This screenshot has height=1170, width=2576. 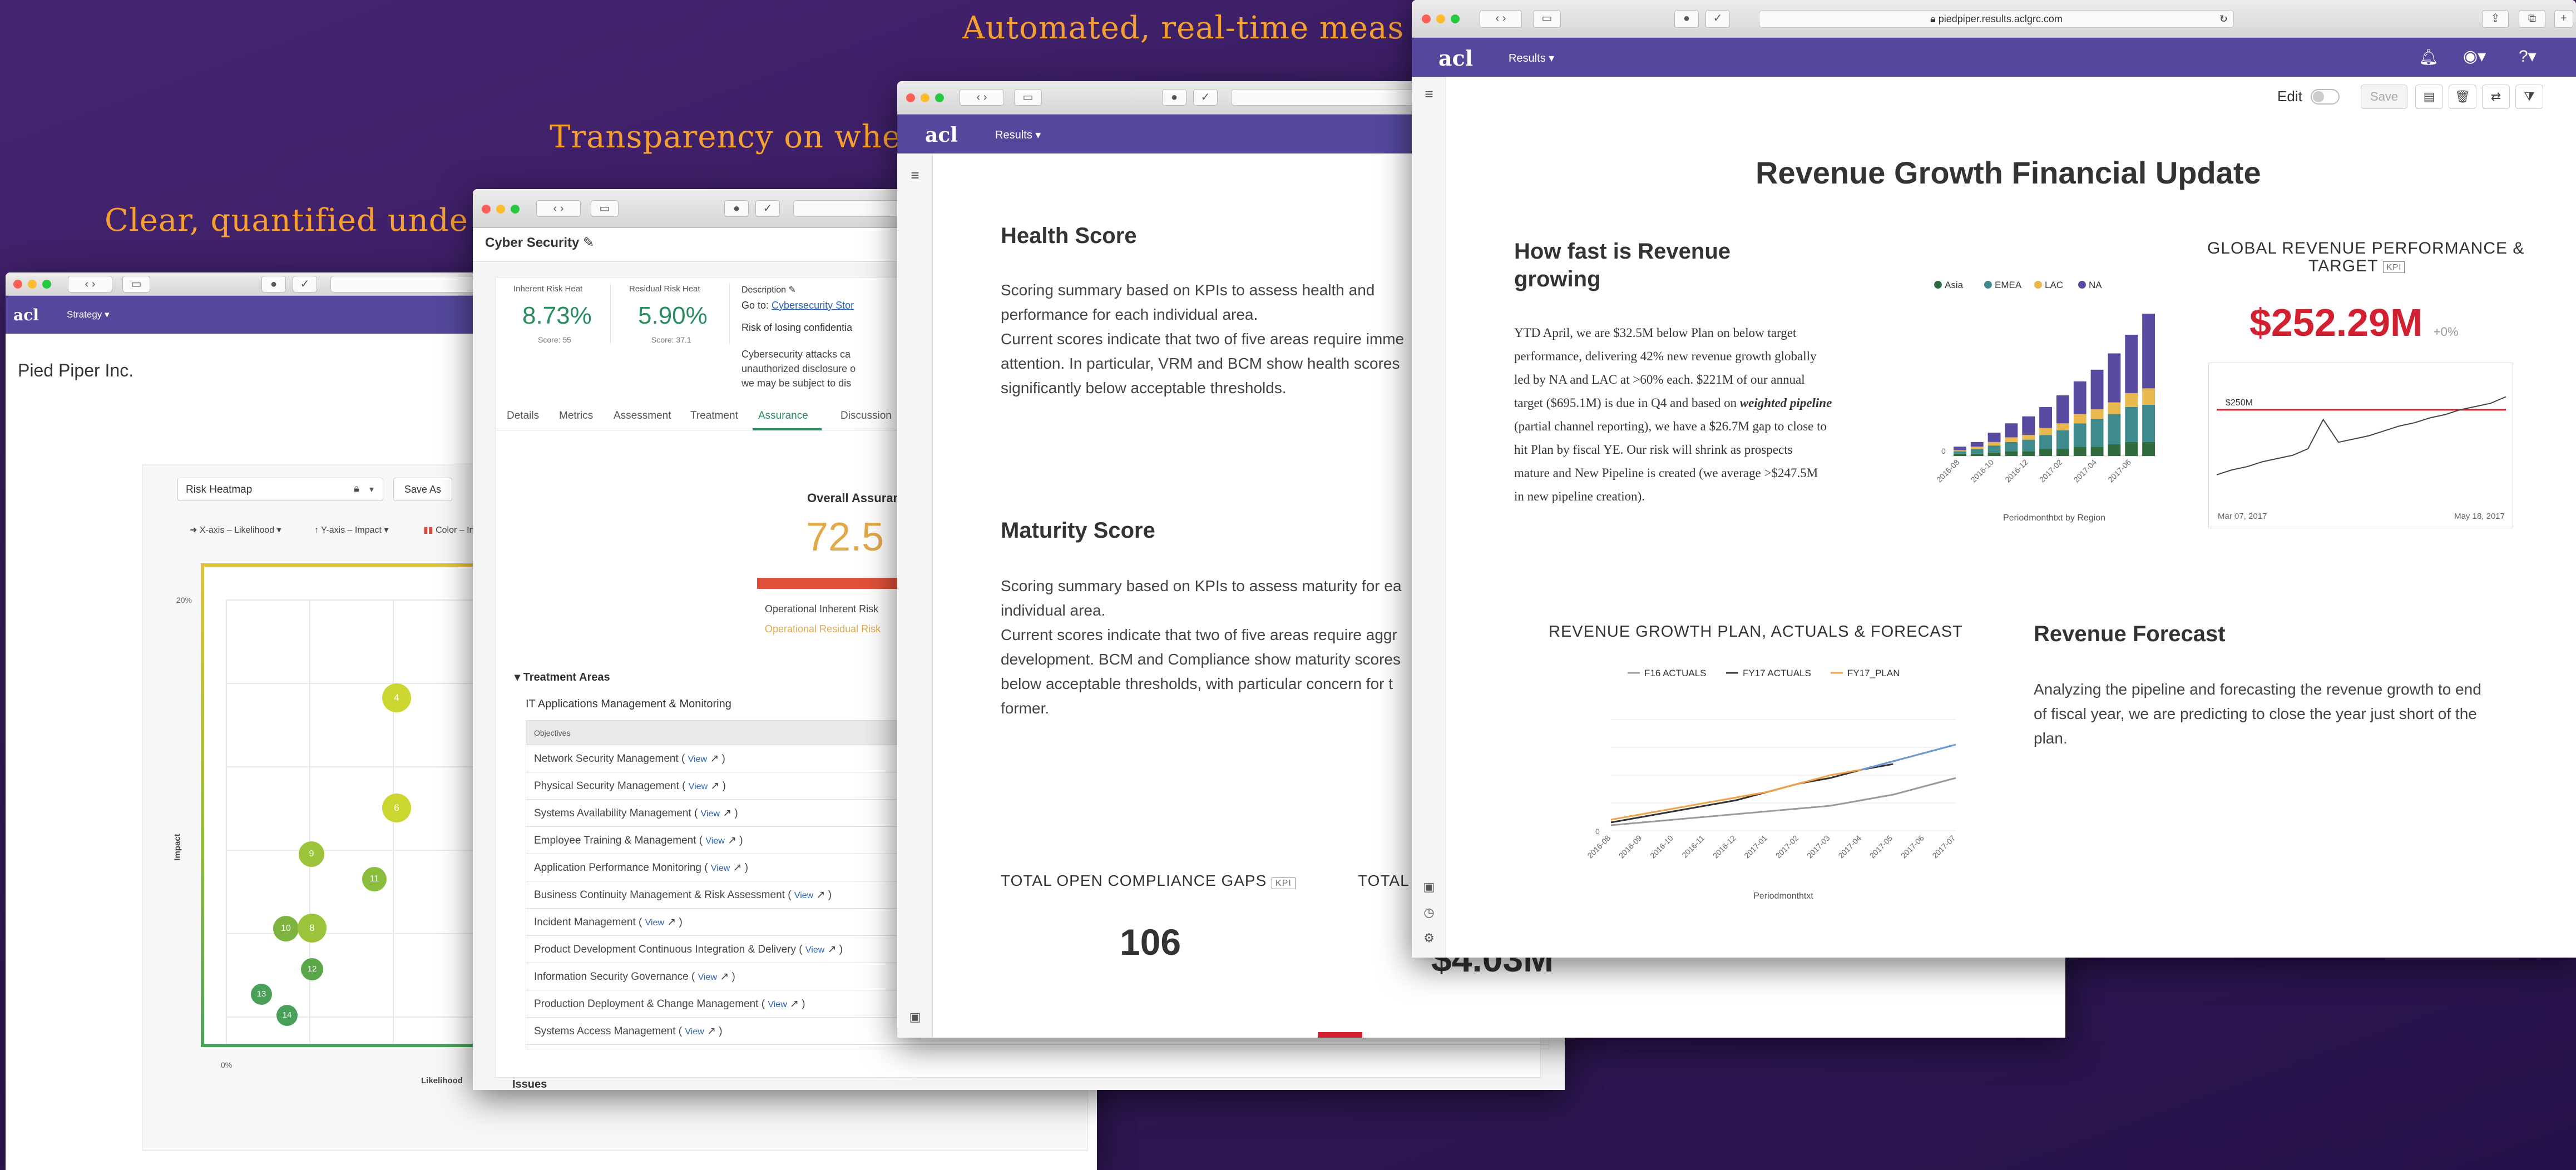 What do you see at coordinates (2496, 97) in the screenshot?
I see `share-button: ⇄` at bounding box center [2496, 97].